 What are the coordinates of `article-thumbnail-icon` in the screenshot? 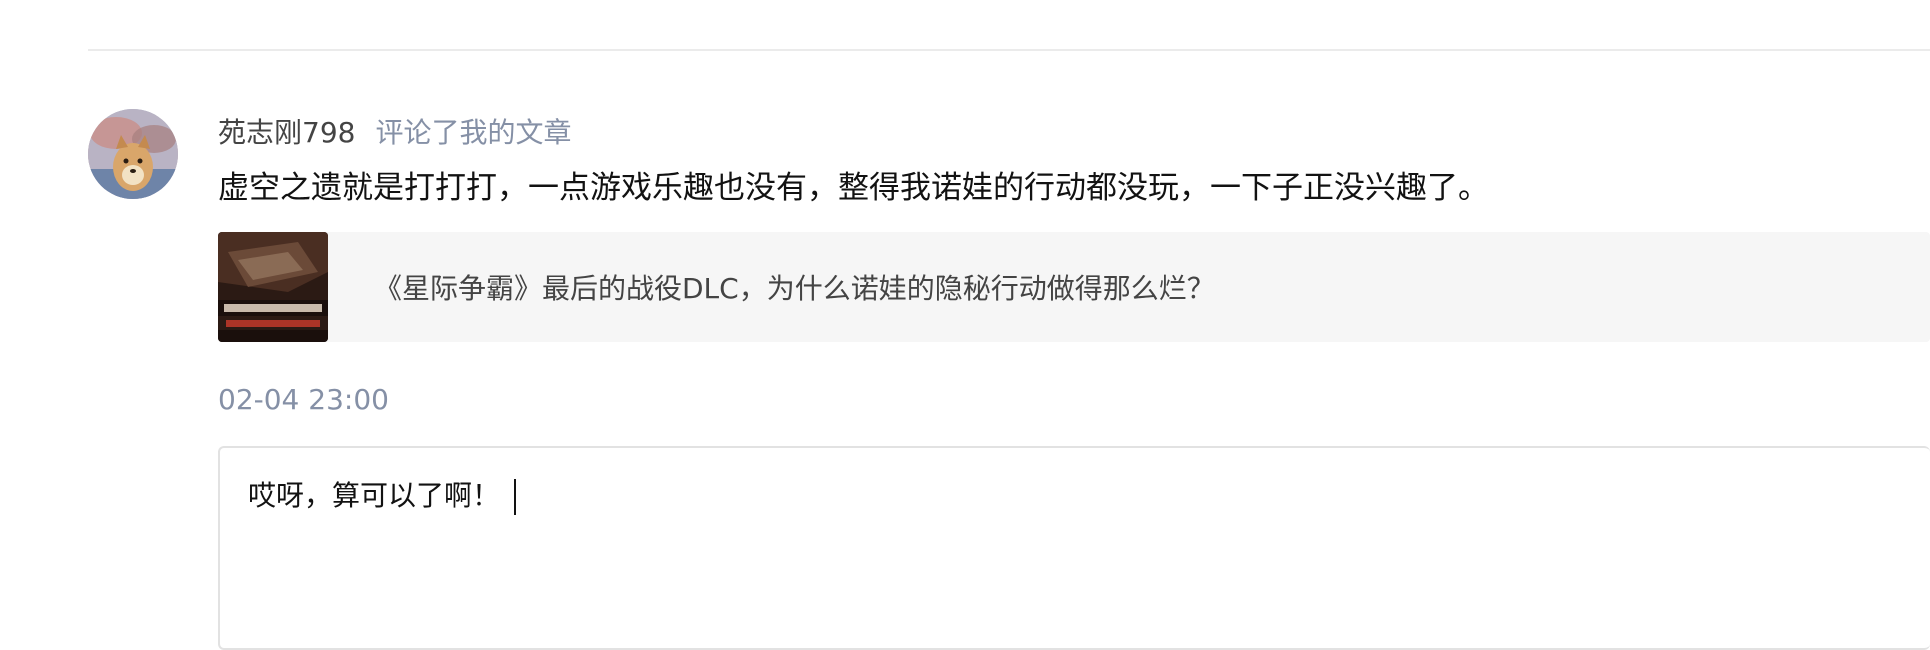 It's located at (273, 287).